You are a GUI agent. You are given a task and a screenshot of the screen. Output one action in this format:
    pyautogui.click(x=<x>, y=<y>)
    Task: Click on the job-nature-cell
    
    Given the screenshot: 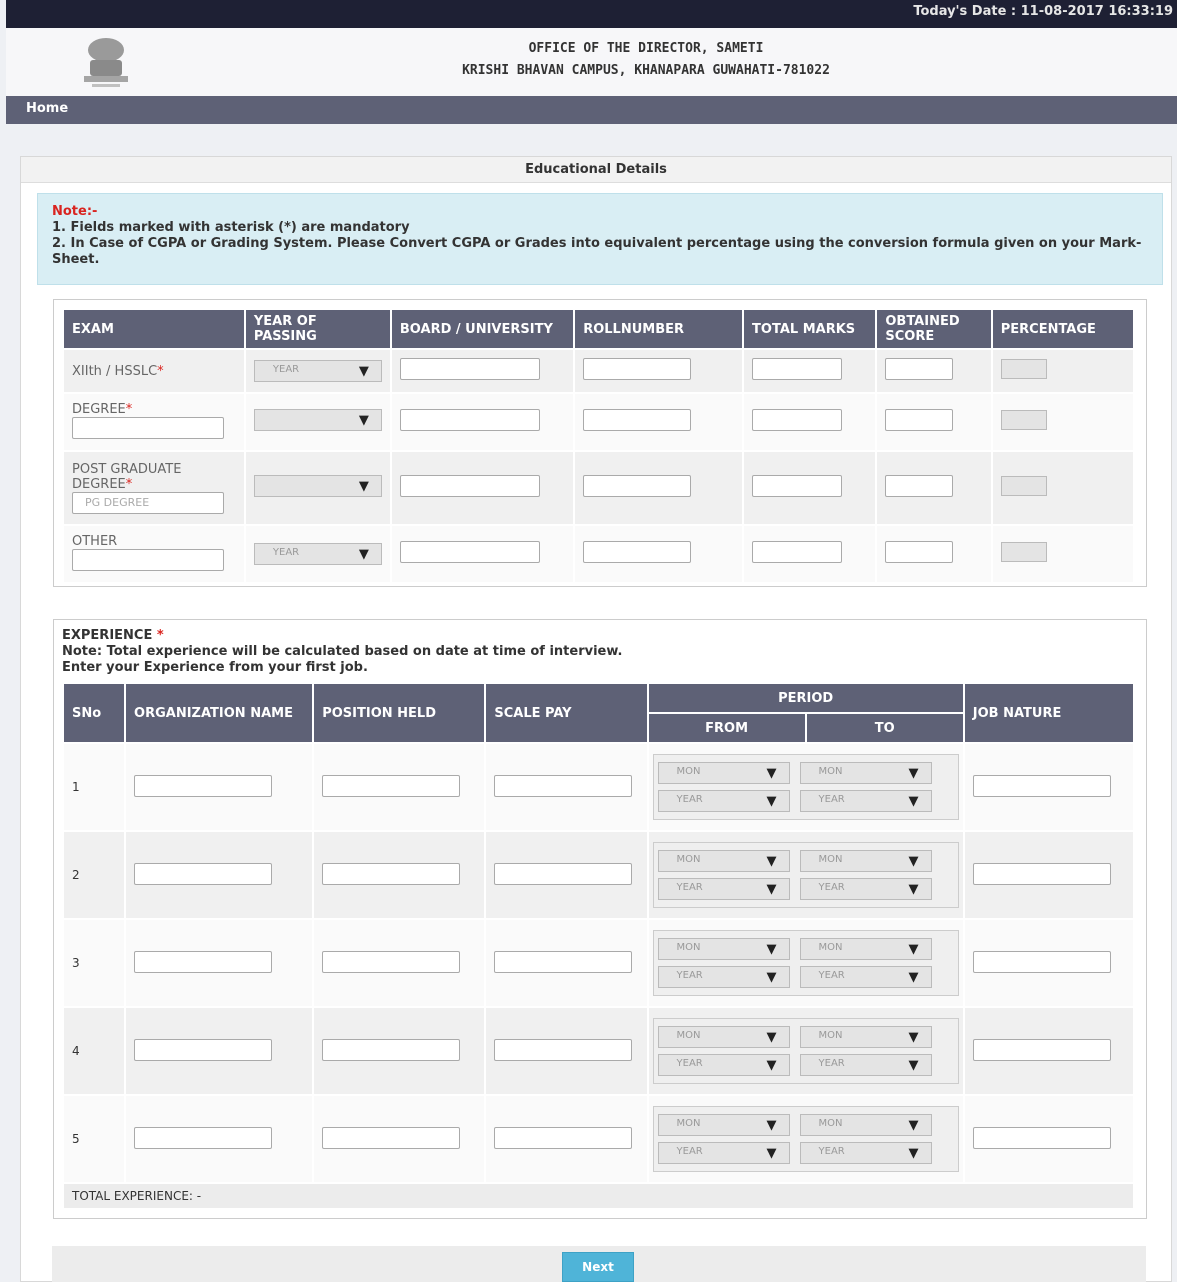 What is the action you would take?
    pyautogui.click(x=1049, y=787)
    